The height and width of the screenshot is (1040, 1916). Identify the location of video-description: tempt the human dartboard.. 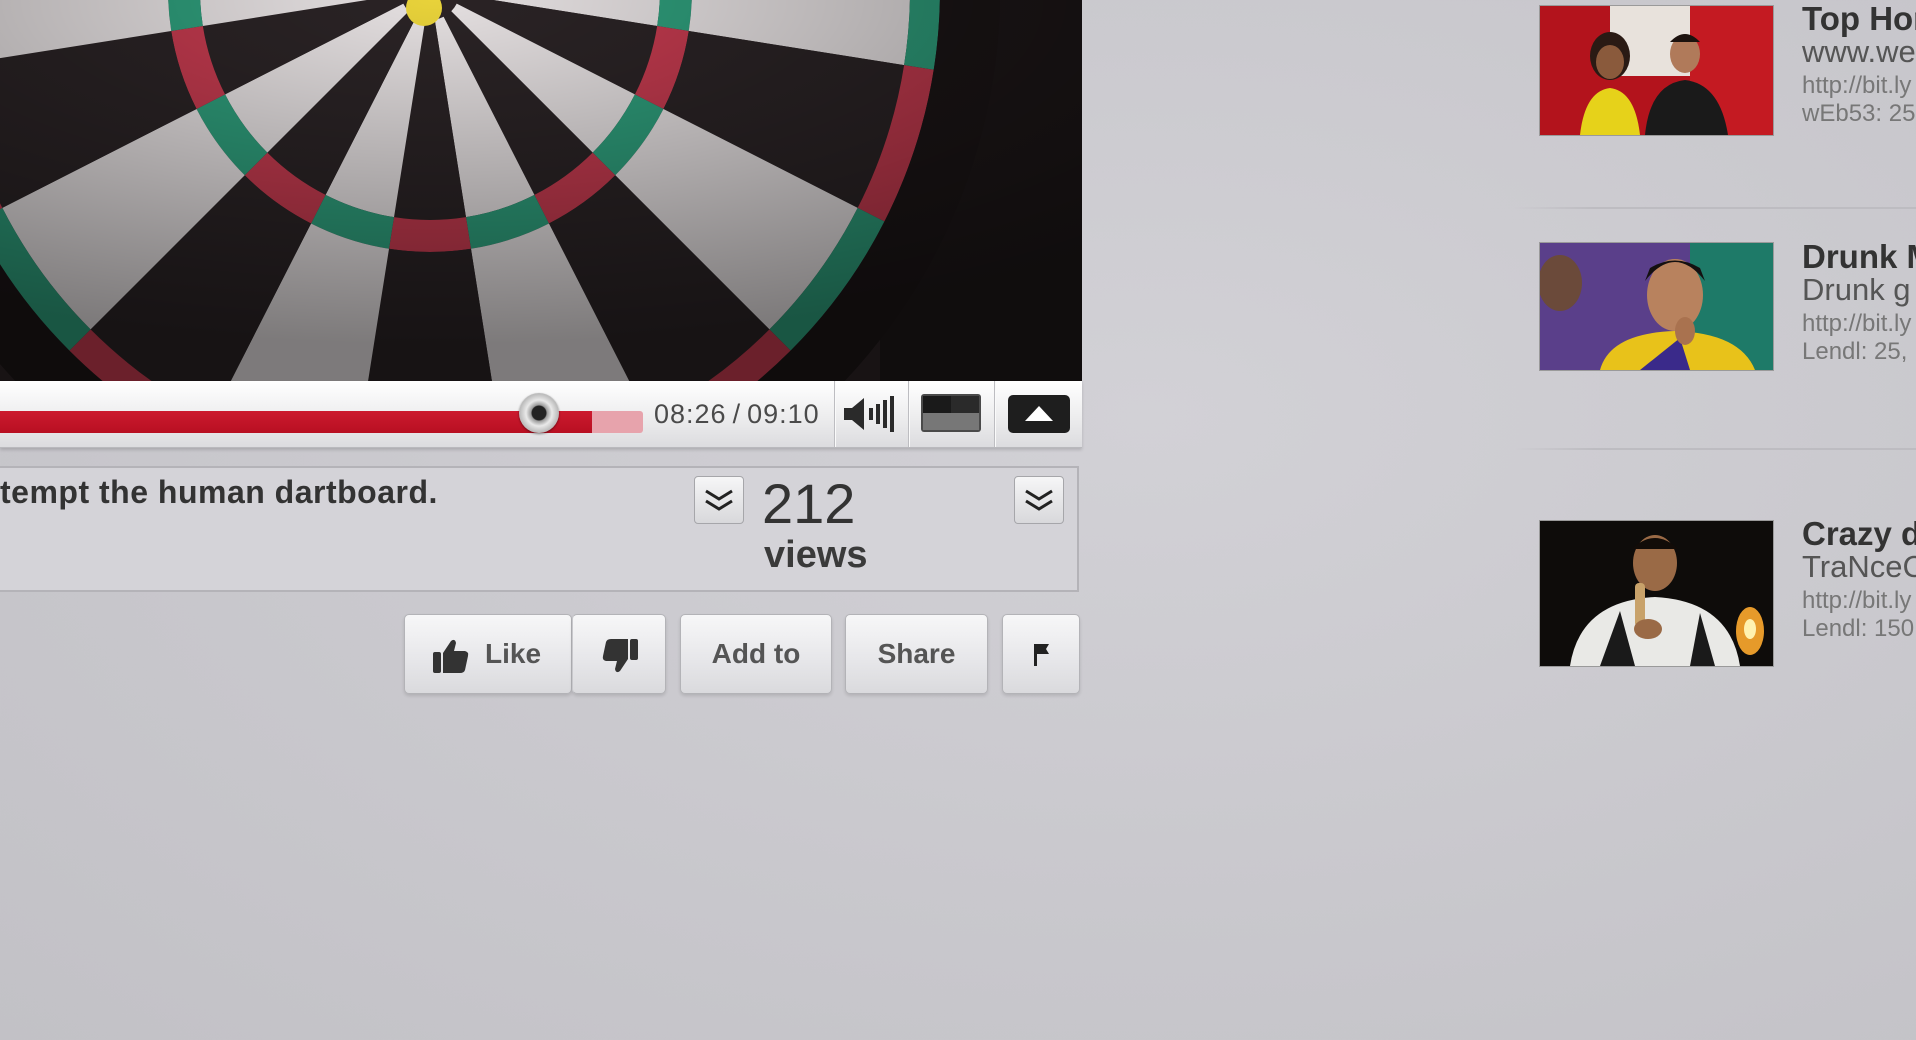
(219, 492).